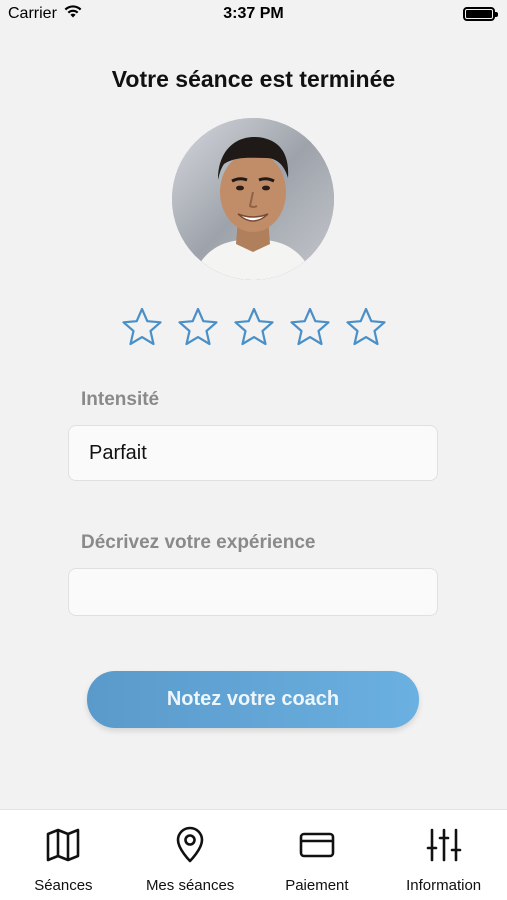 This screenshot has width=507, height=900. Describe the element at coordinates (253, 699) in the screenshot. I see `rate-coach-button: Notez votre coach` at that location.